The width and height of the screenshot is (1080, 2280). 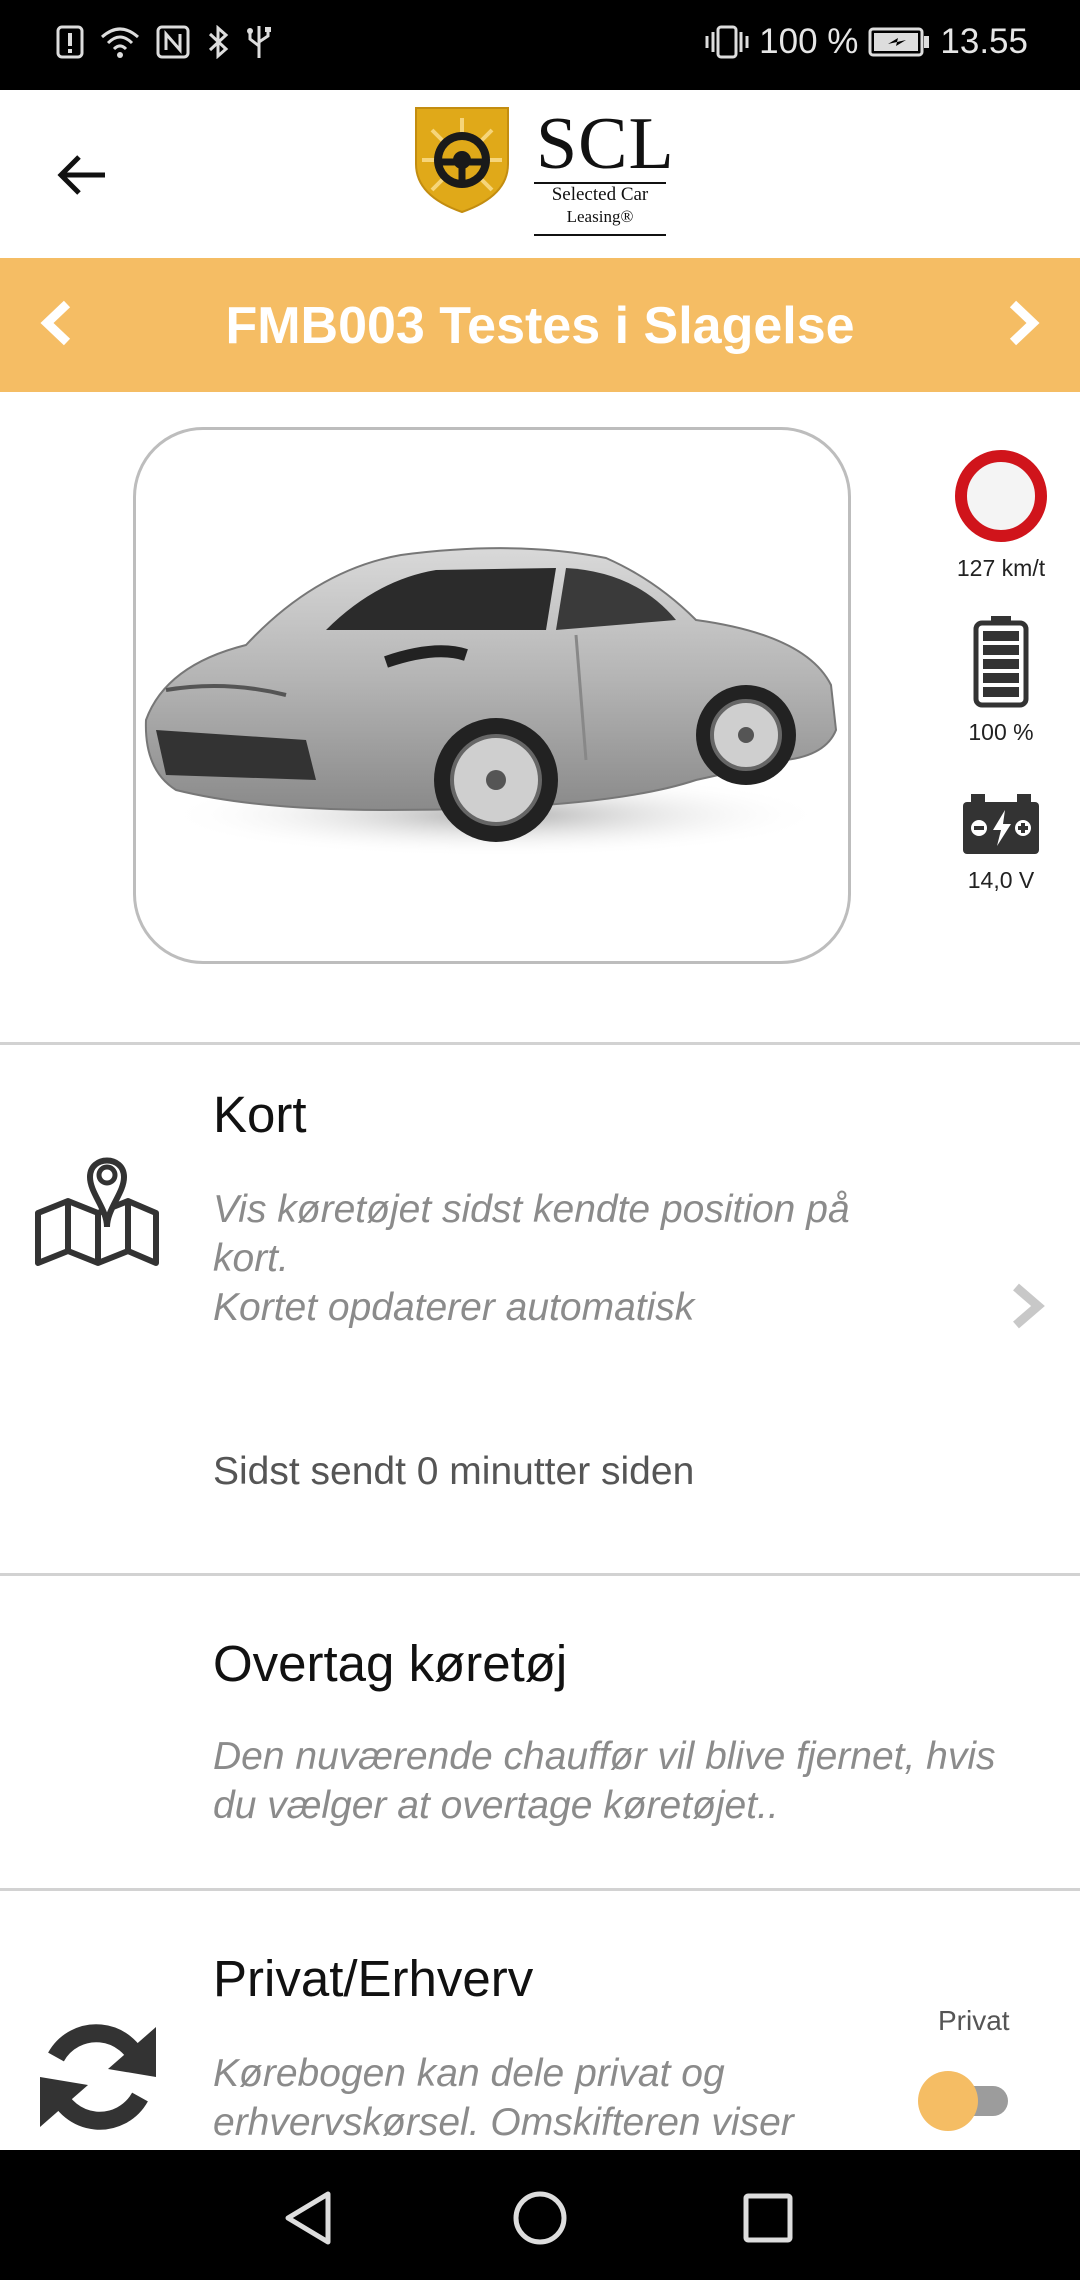 What do you see at coordinates (469, 2073) in the screenshot?
I see `privat-description-line: Kørebogen kan dele privat og` at bounding box center [469, 2073].